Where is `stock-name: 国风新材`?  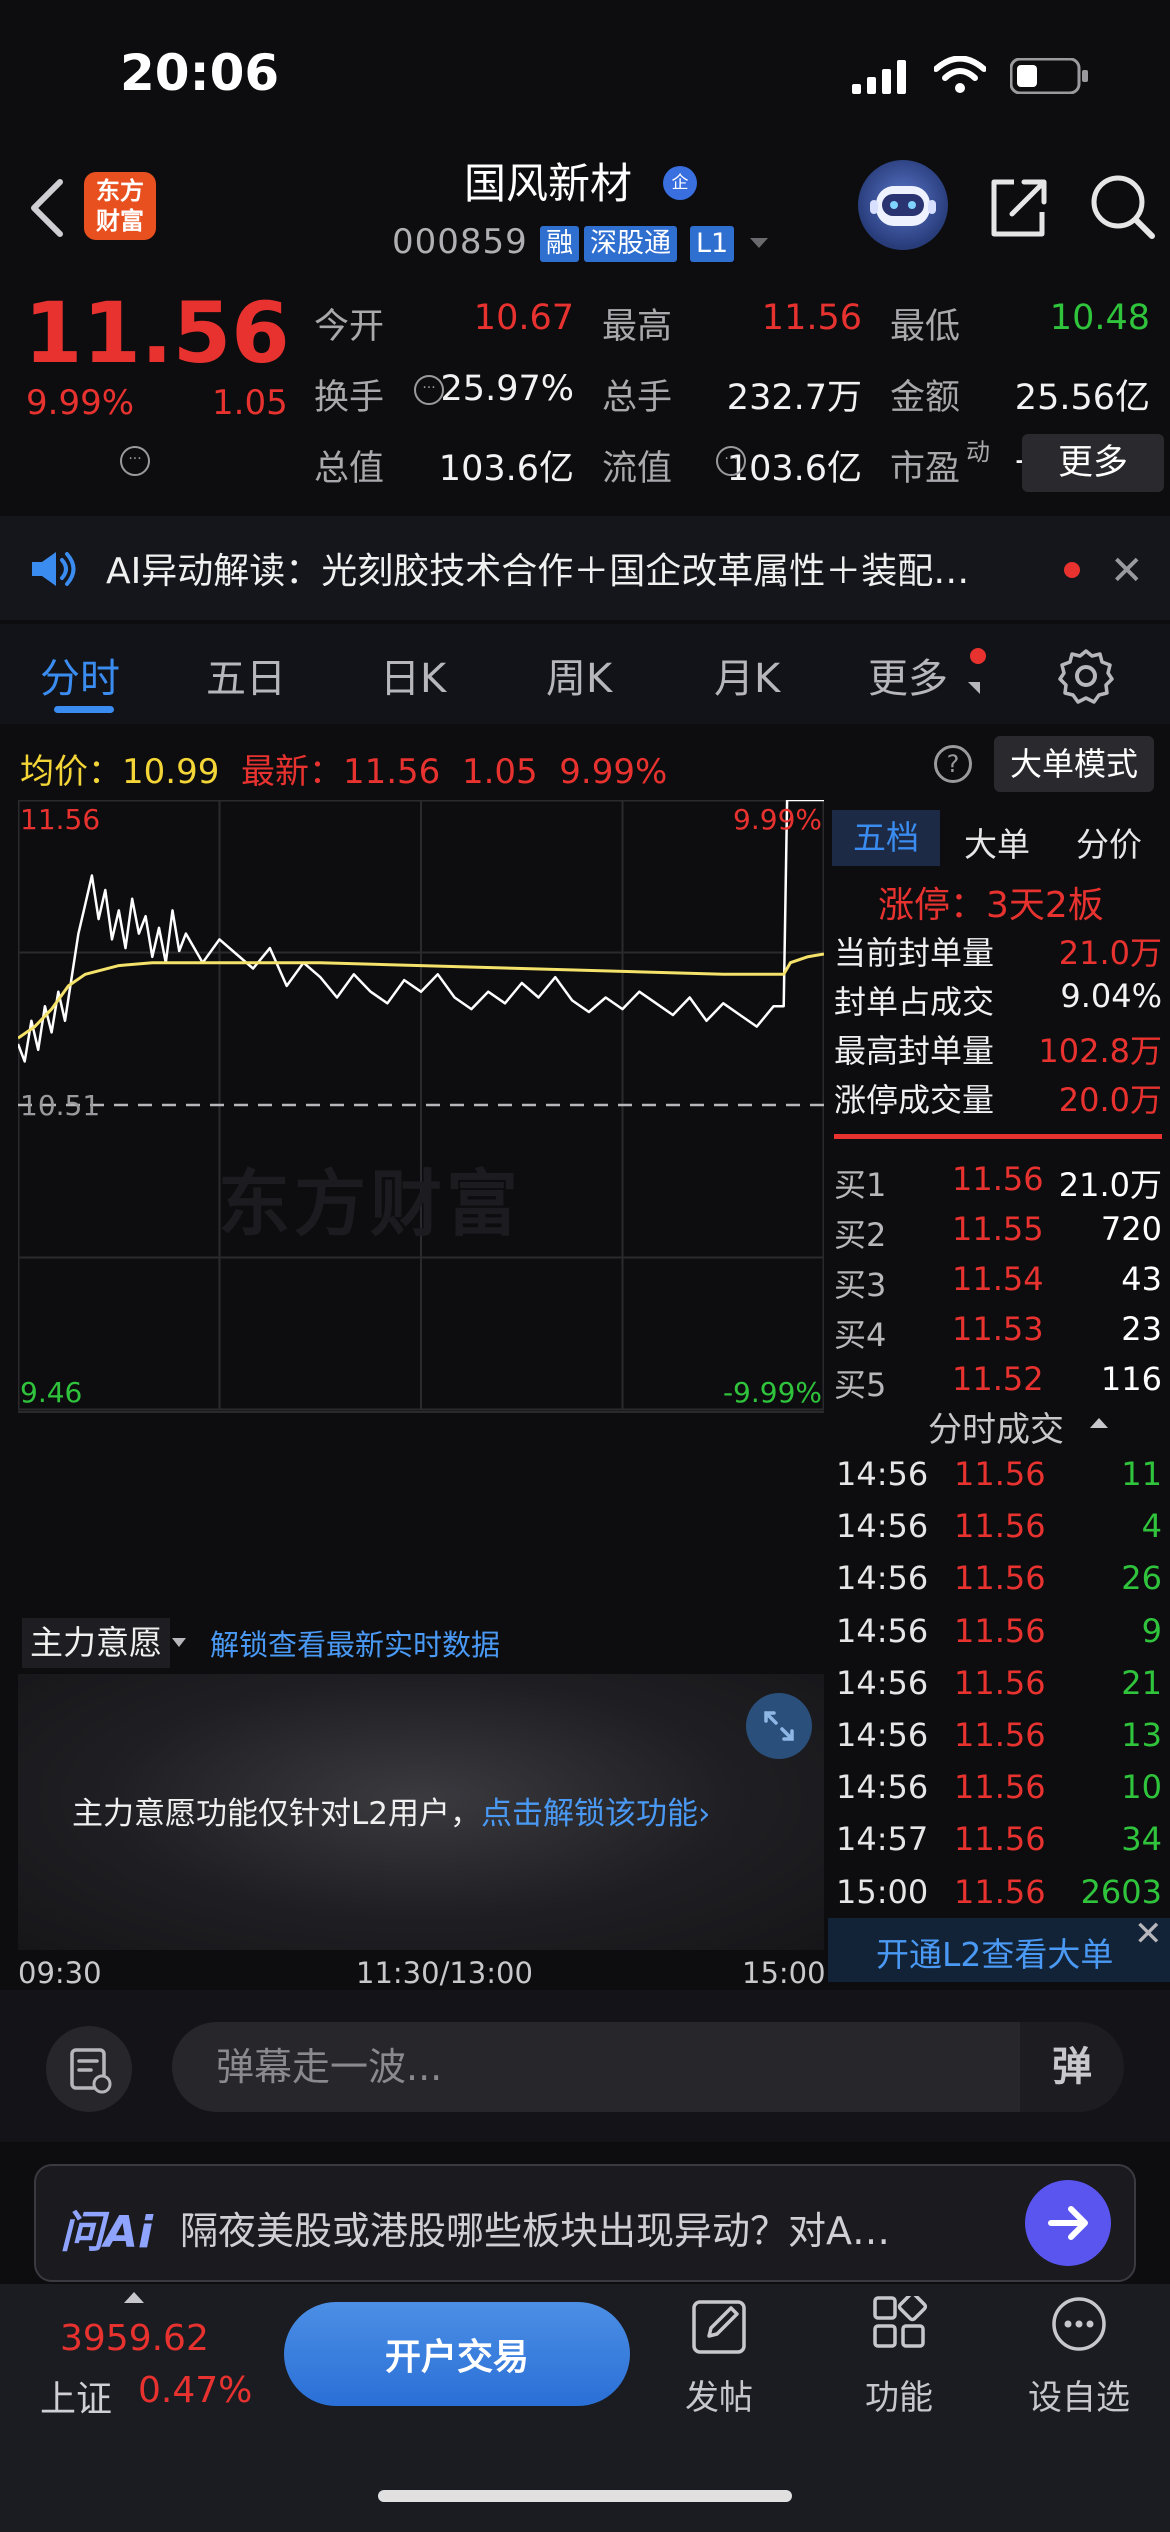
stock-name: 国风新材 is located at coordinates (548, 180).